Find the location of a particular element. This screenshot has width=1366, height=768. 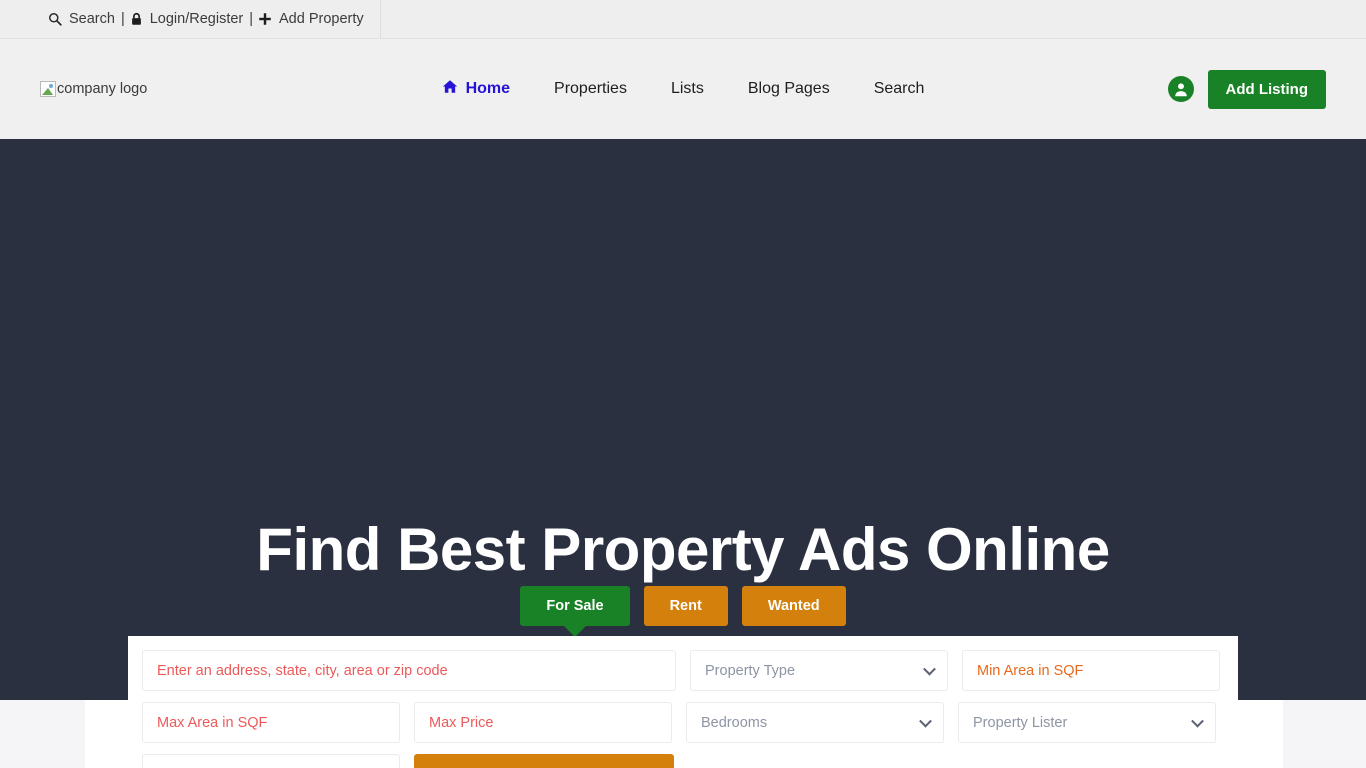

nav-item-search: Search is located at coordinates (899, 89).